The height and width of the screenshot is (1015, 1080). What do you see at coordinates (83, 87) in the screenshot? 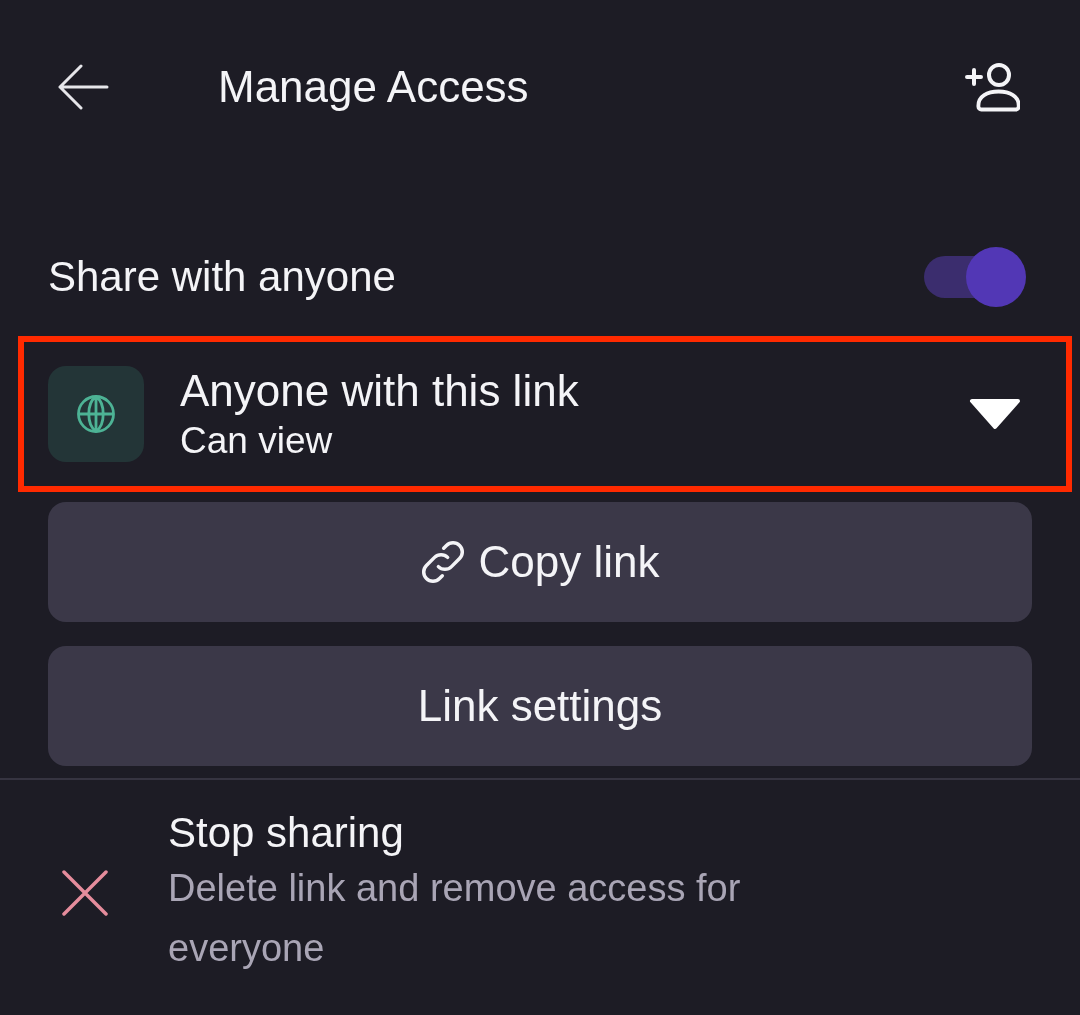
I see `back-arrow-icon` at bounding box center [83, 87].